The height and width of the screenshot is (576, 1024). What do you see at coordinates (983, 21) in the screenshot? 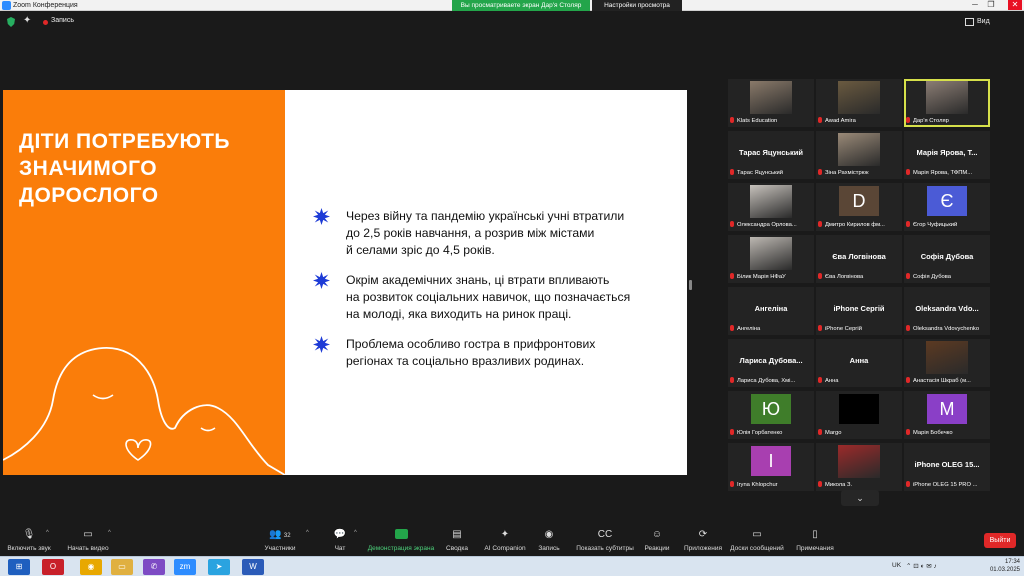
I see `view-button-label: Вид` at bounding box center [983, 21].